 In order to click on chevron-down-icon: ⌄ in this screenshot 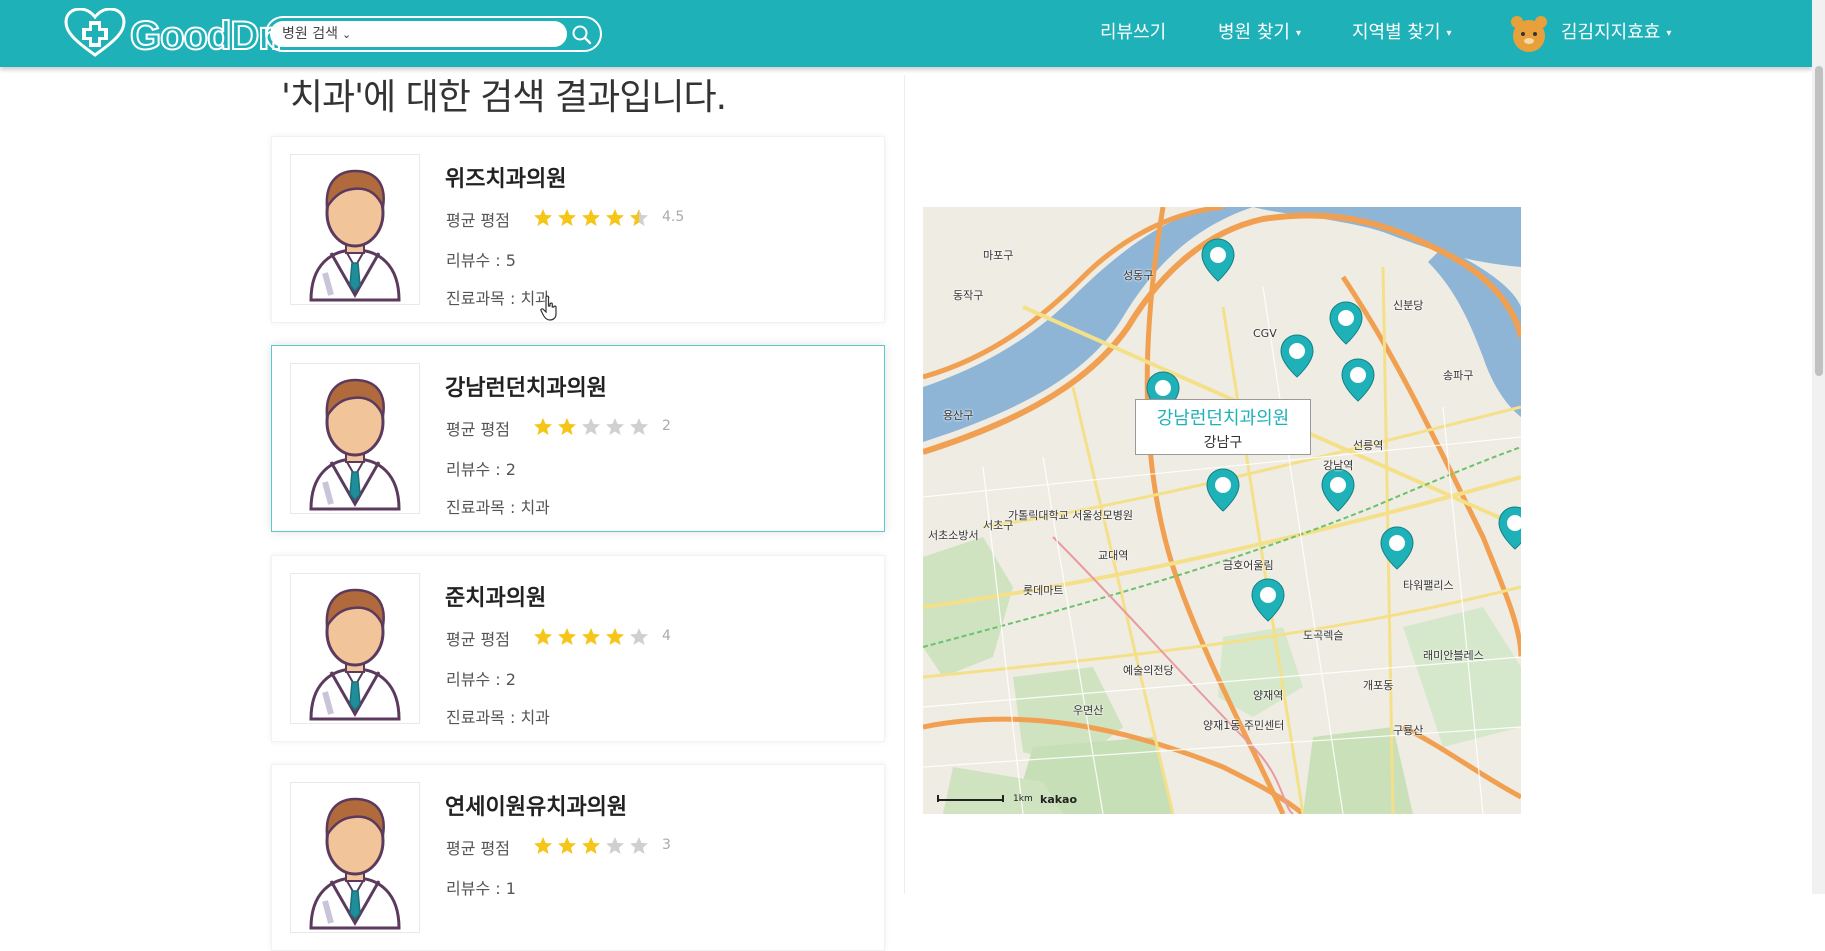, I will do `click(346, 34)`.